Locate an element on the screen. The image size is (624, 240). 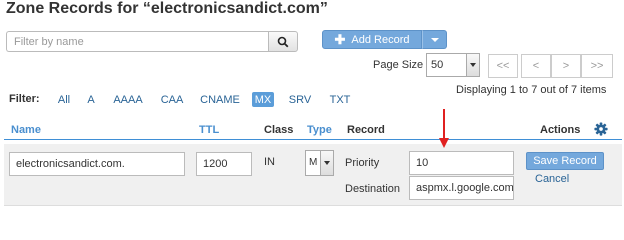
filter-caa: CAA is located at coordinates (172, 99).